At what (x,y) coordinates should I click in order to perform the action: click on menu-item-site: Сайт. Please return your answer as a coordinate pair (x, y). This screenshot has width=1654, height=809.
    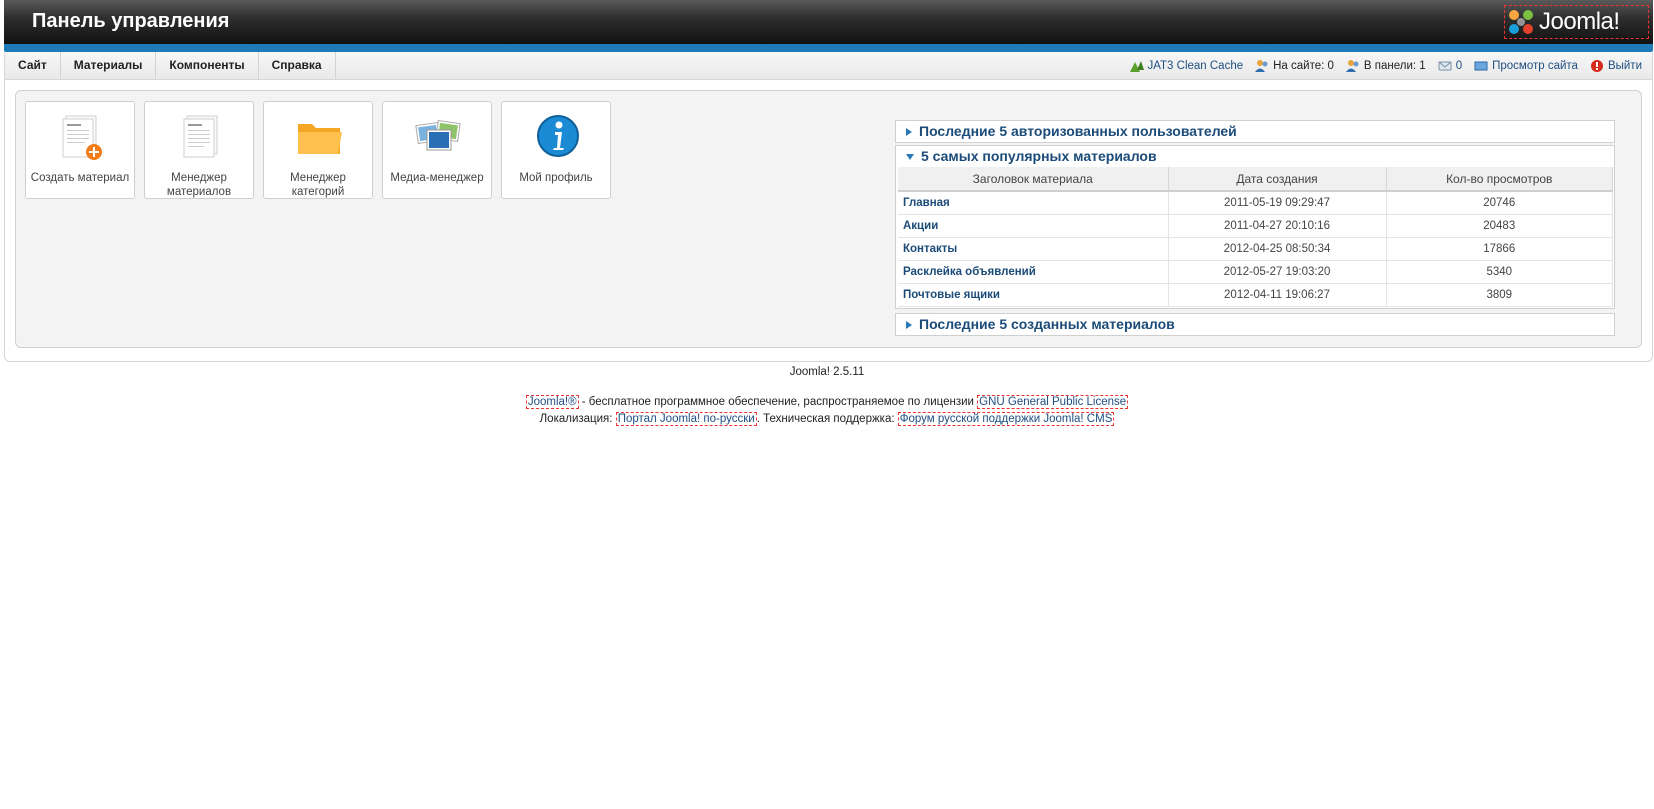
    Looking at the image, I should click on (33, 65).